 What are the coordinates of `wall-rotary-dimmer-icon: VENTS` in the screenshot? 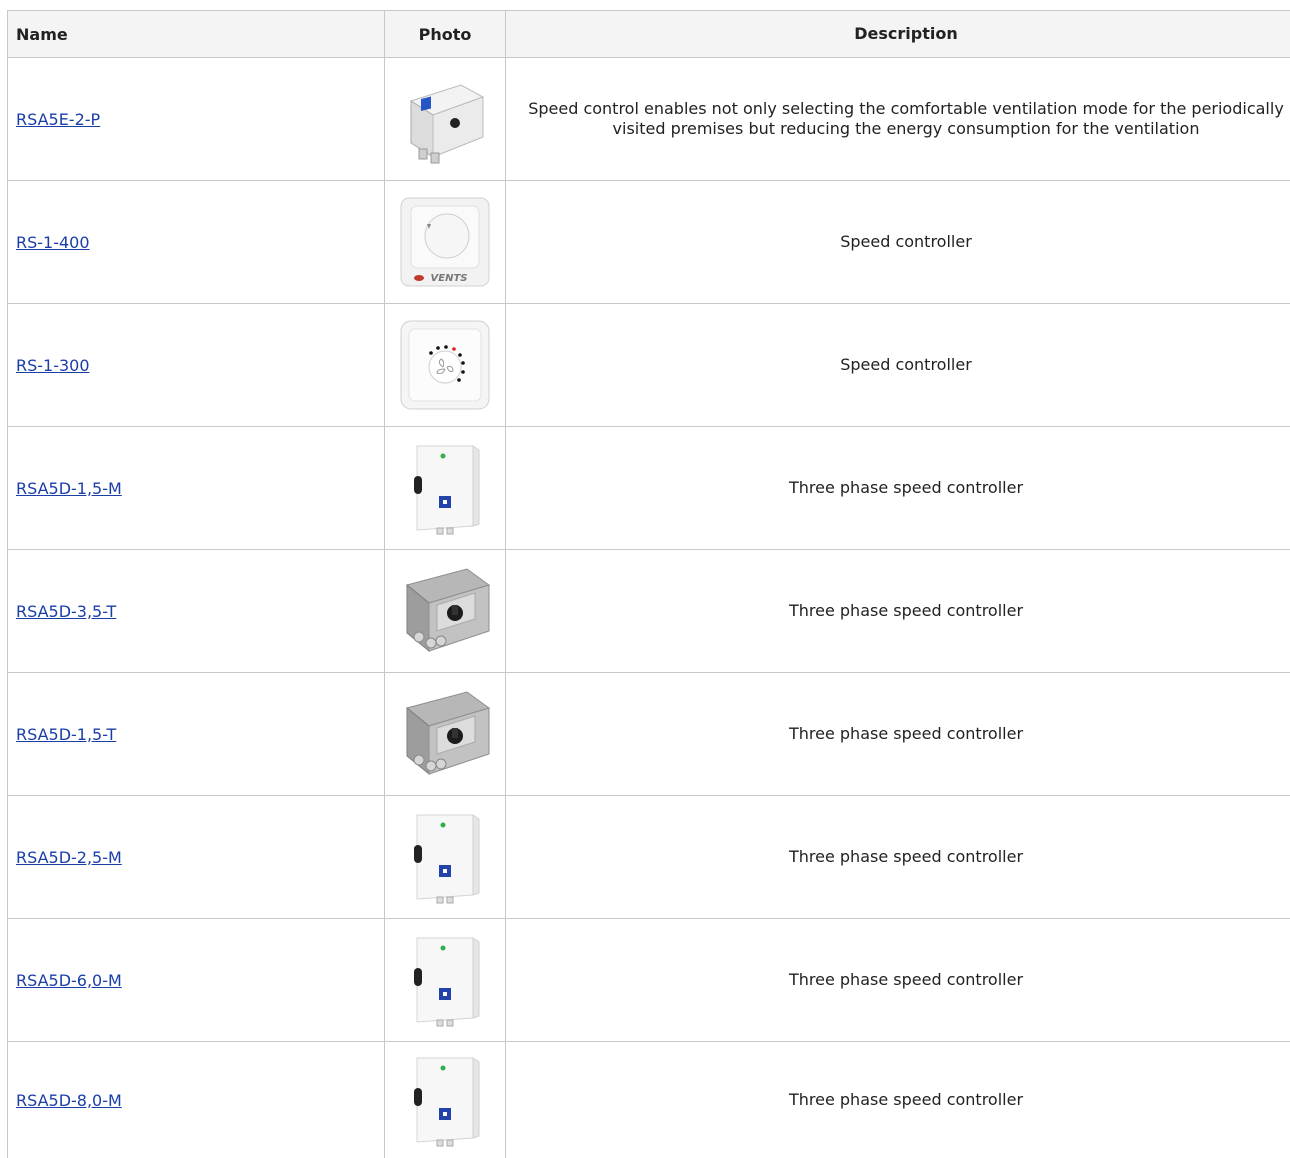 It's located at (445, 241).